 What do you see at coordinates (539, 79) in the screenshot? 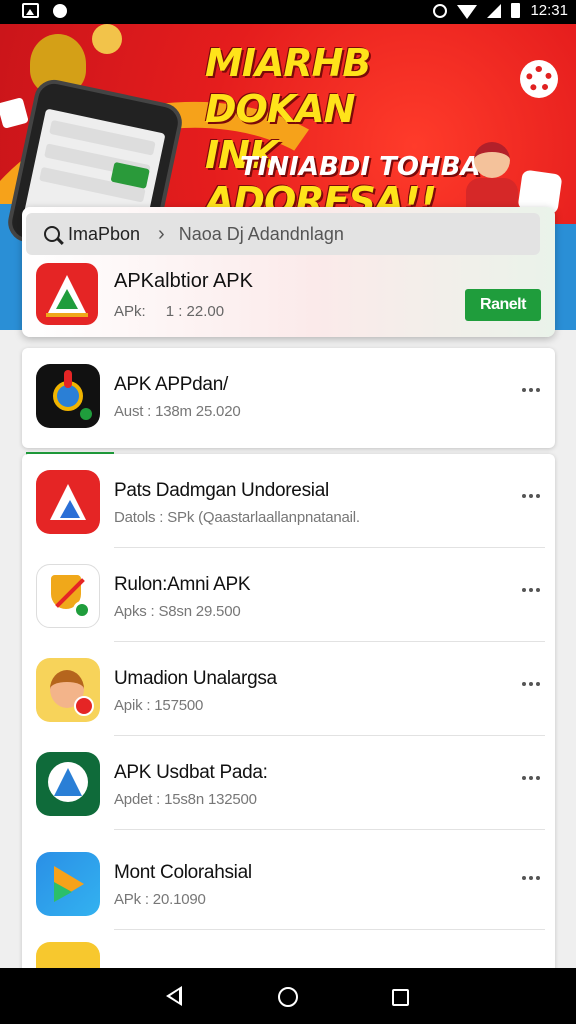
I see `gear-icon` at bounding box center [539, 79].